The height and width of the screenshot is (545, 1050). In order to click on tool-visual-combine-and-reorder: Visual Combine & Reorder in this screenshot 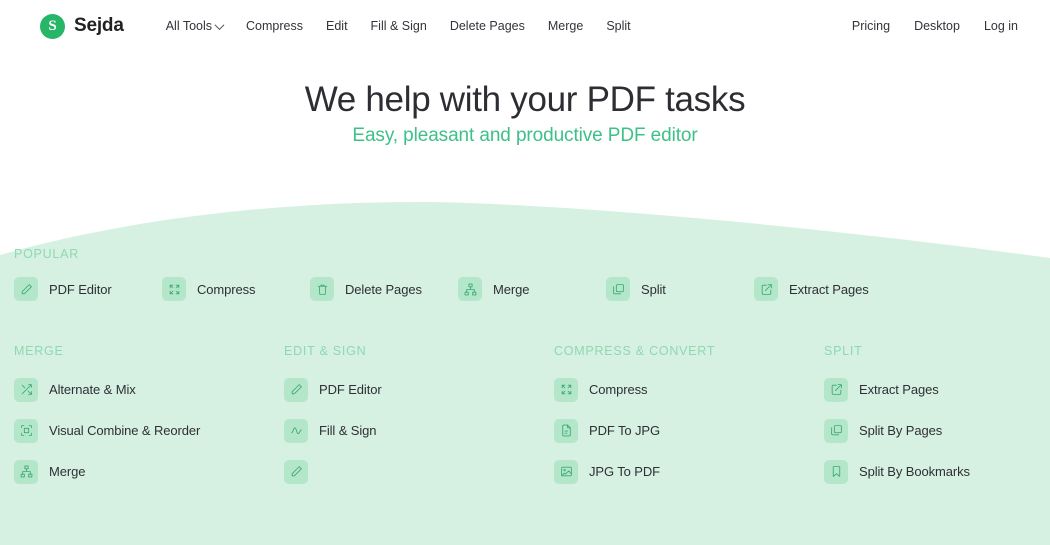, I will do `click(149, 430)`.